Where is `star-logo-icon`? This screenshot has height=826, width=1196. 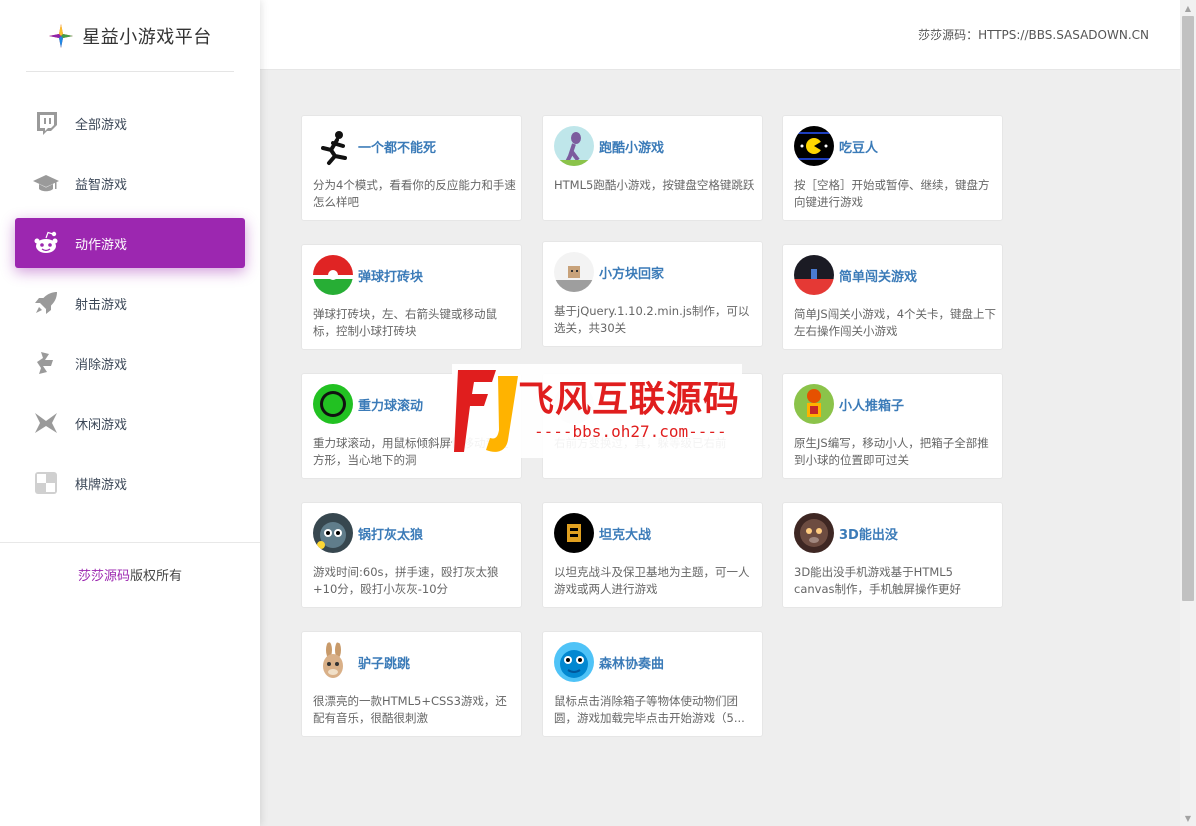
star-logo-icon is located at coordinates (61, 36).